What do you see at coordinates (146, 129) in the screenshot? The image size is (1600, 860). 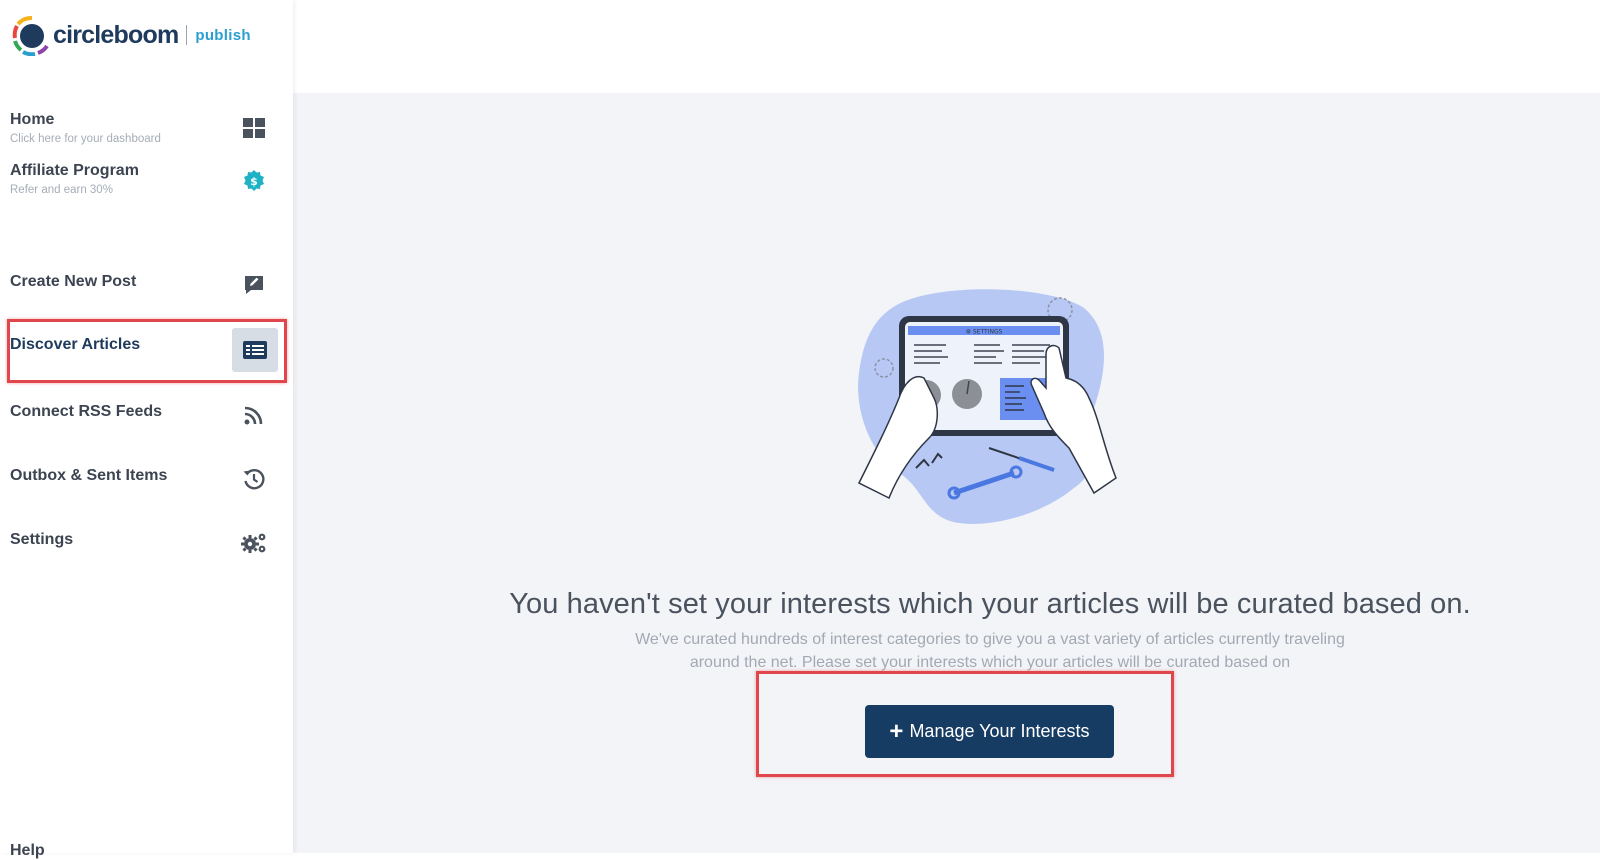 I see `sidebar-item-home: Home Click here for your dashboard` at bounding box center [146, 129].